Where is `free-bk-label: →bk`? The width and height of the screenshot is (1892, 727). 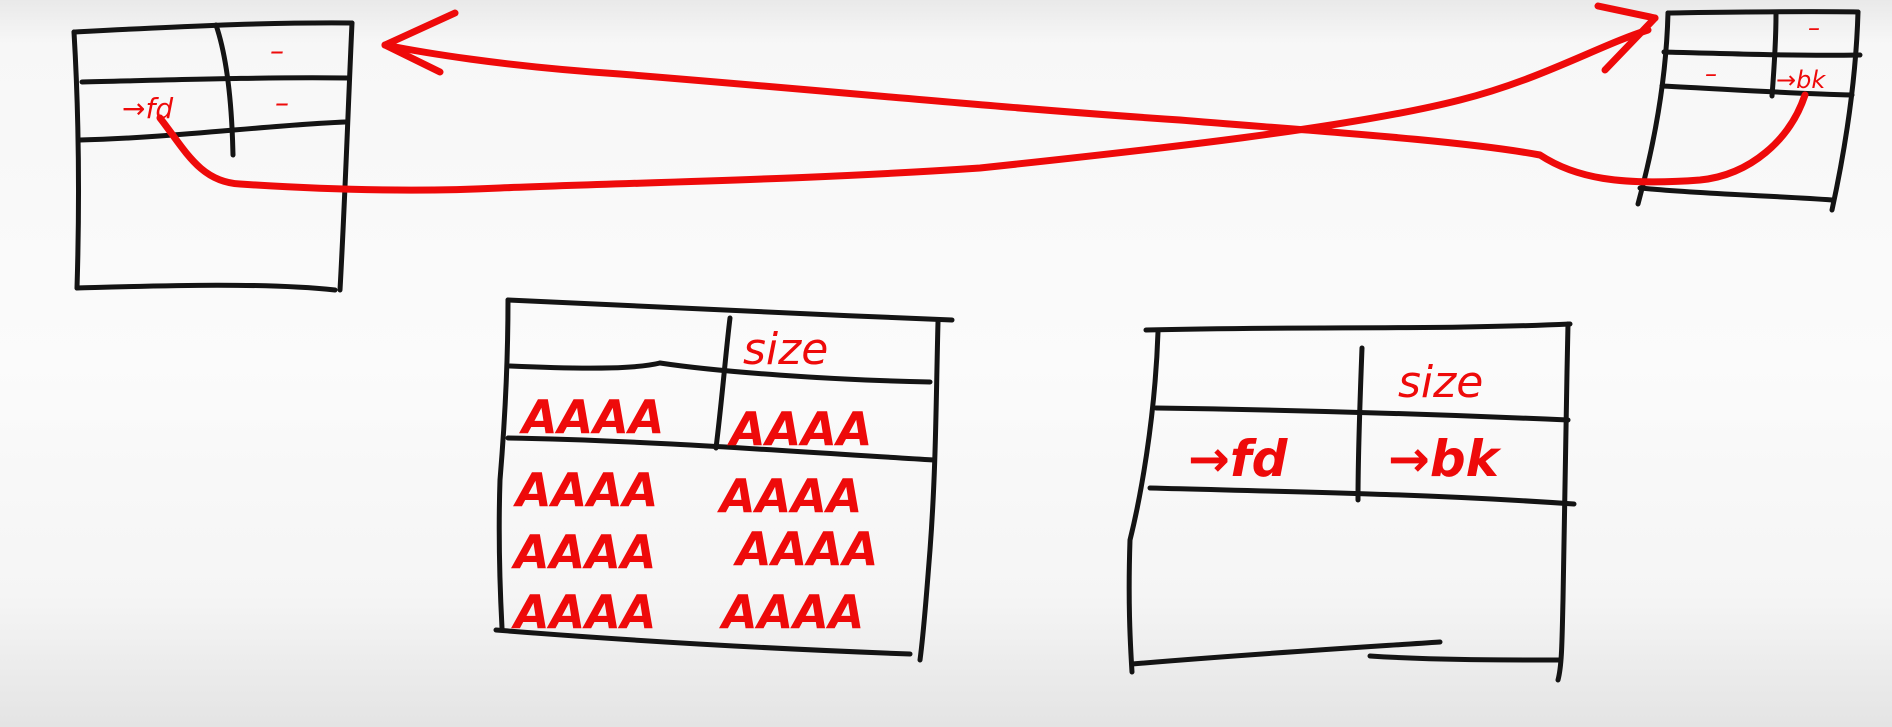 free-bk-label: →bk is located at coordinates (1445, 459).